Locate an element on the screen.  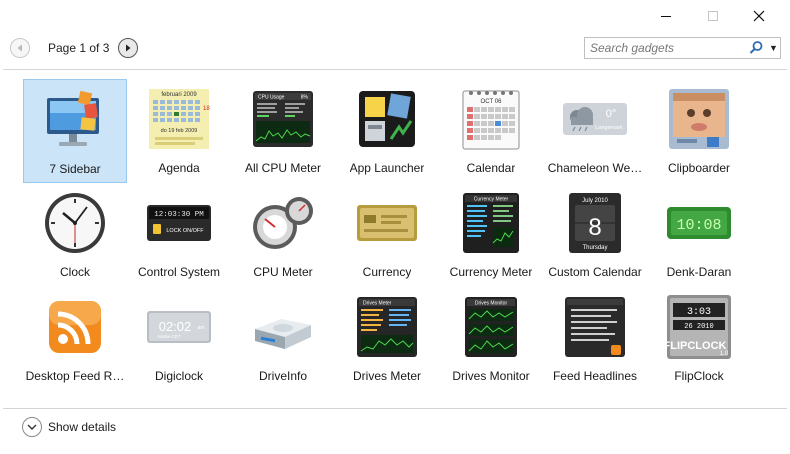
green-digital-icon: 10:08 is located at coordinates (699, 223).